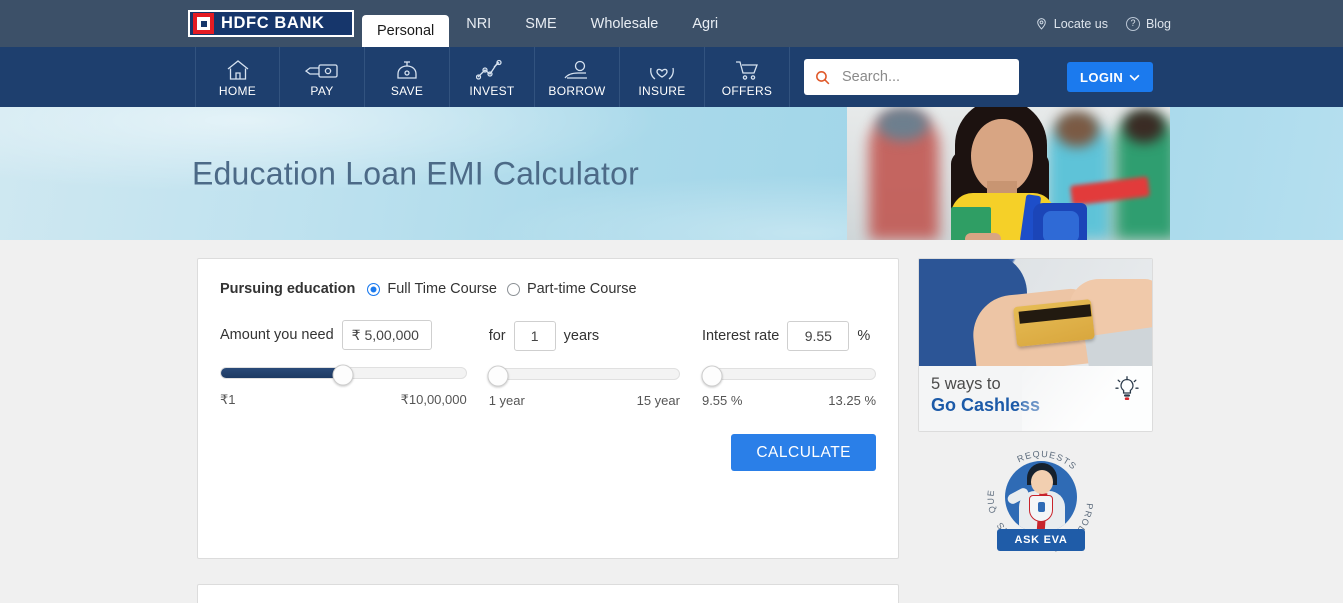  Describe the element at coordinates (238, 70) in the screenshot. I see `home-icon` at that location.